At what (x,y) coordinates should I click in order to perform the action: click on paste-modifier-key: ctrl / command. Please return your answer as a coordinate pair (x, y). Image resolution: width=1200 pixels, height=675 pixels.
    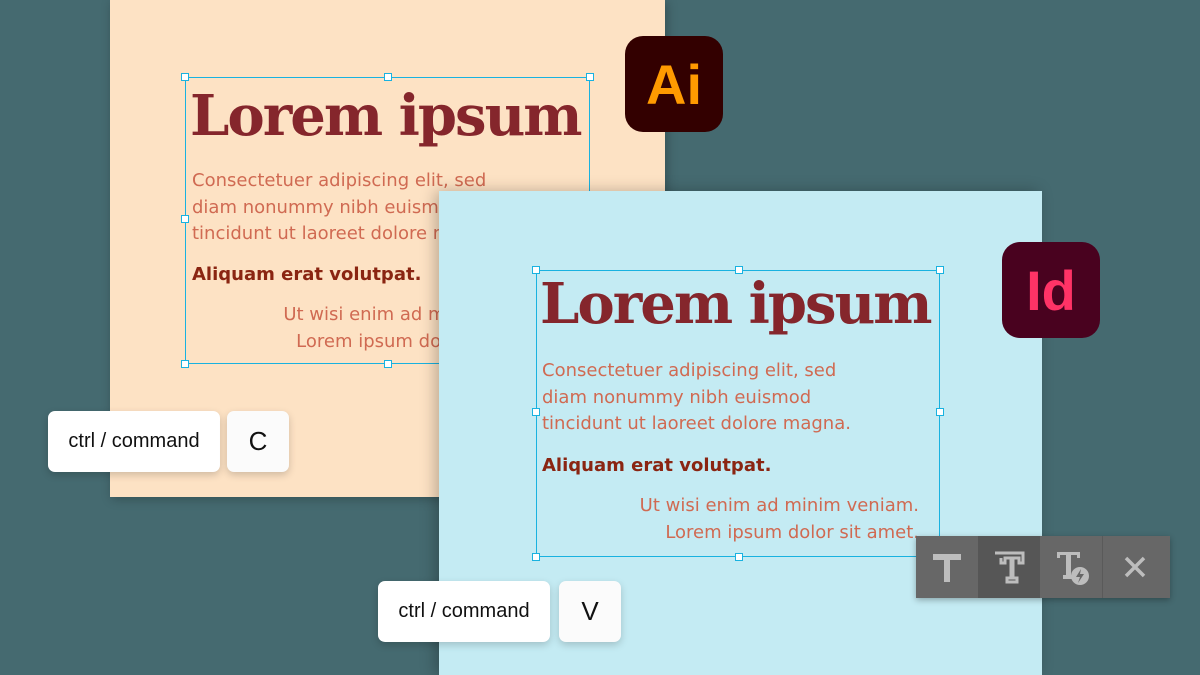
    Looking at the image, I should click on (464, 611).